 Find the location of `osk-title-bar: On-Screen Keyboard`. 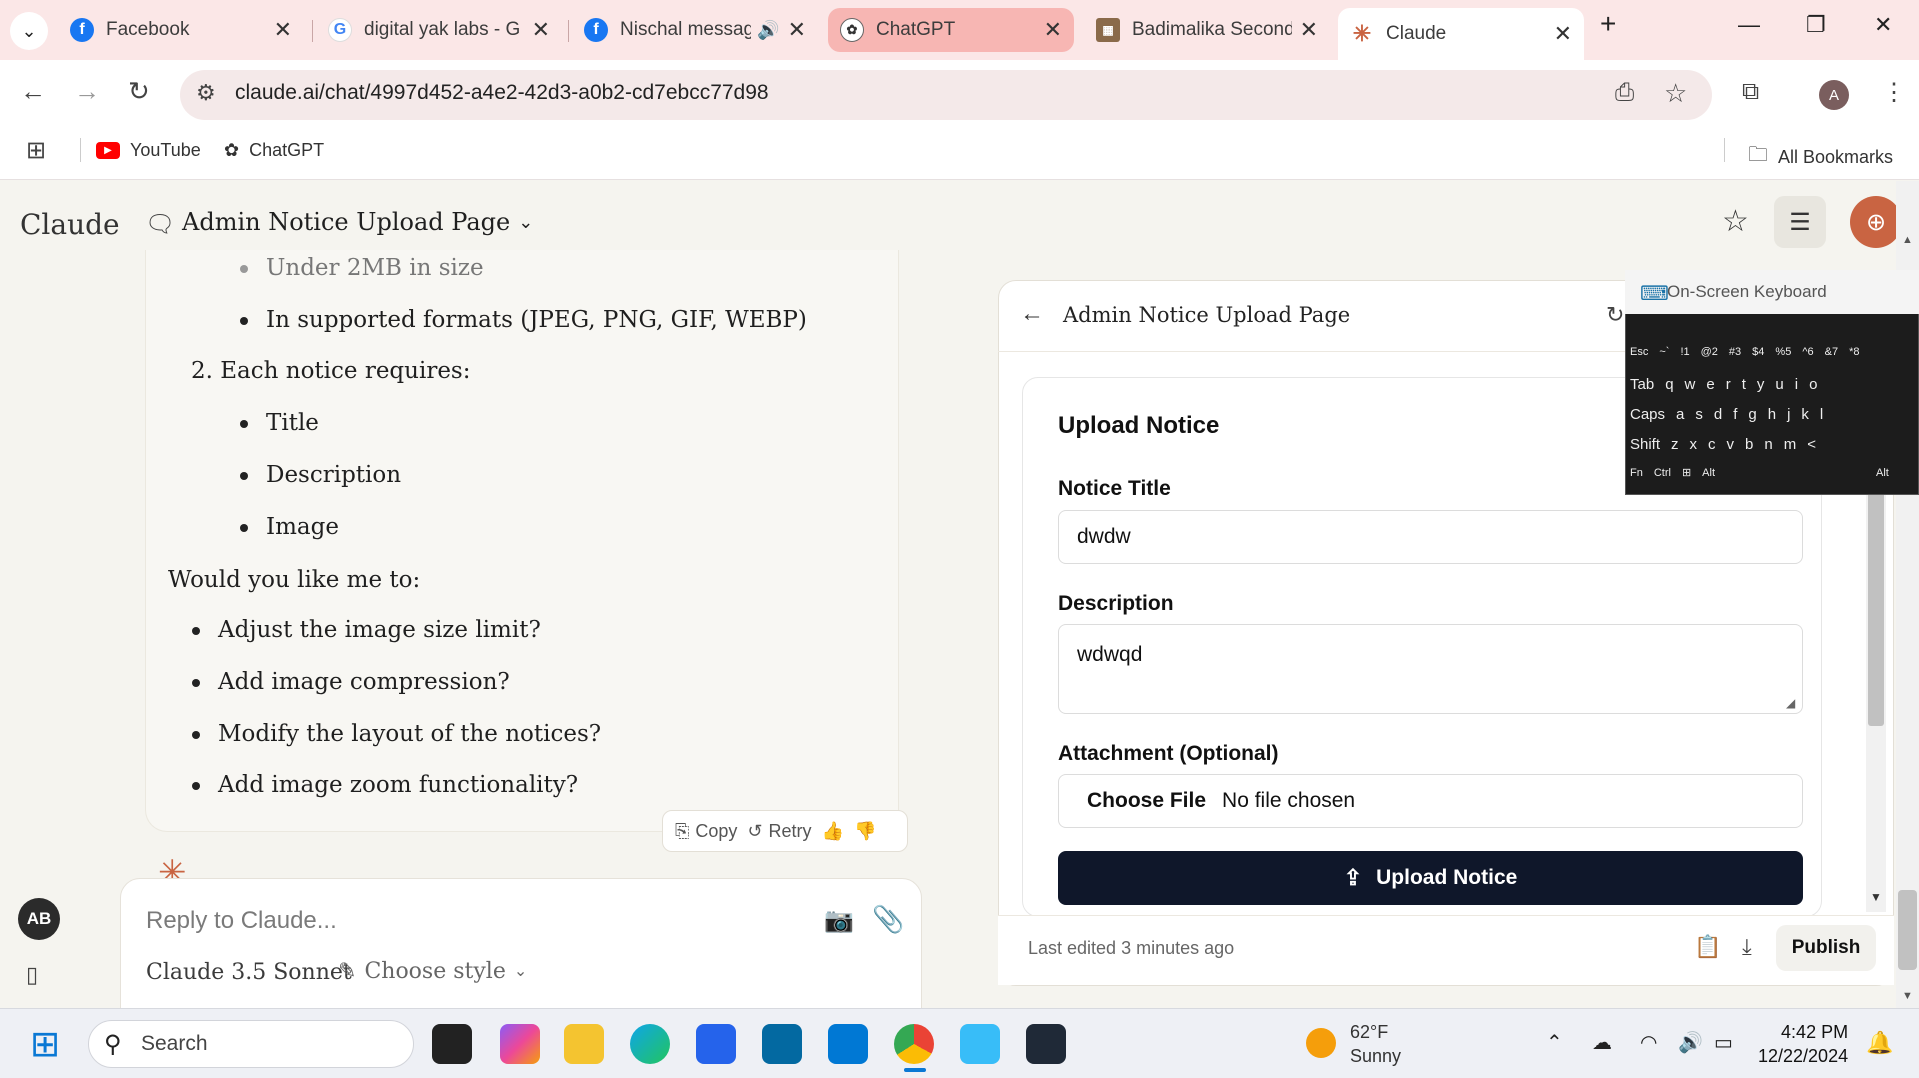

osk-title-bar: On-Screen Keyboard is located at coordinates (1772, 292).